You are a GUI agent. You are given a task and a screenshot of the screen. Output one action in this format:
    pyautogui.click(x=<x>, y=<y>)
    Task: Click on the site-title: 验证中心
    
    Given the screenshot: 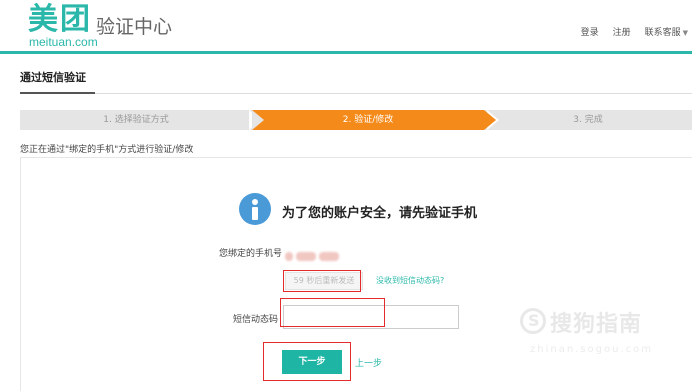 What is the action you would take?
    pyautogui.click(x=134, y=27)
    